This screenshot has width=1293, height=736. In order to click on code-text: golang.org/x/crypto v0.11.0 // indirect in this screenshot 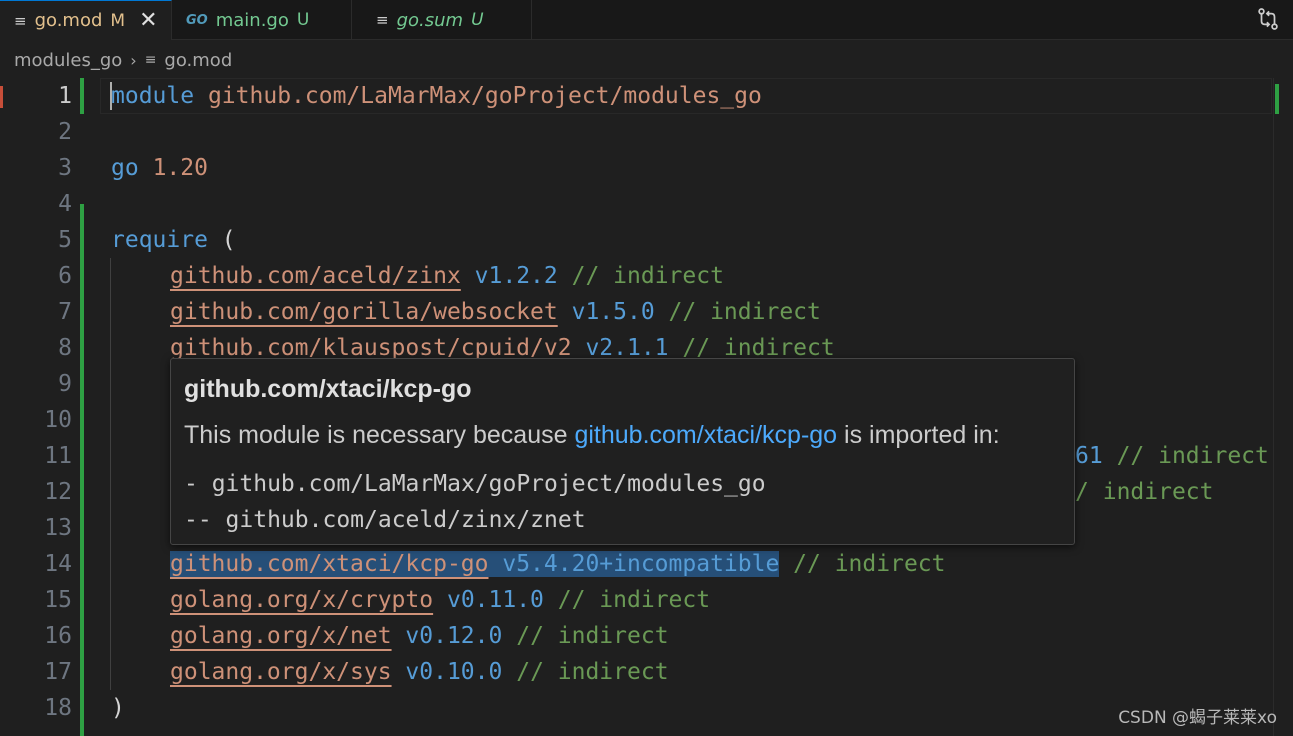, I will do `click(440, 600)`.